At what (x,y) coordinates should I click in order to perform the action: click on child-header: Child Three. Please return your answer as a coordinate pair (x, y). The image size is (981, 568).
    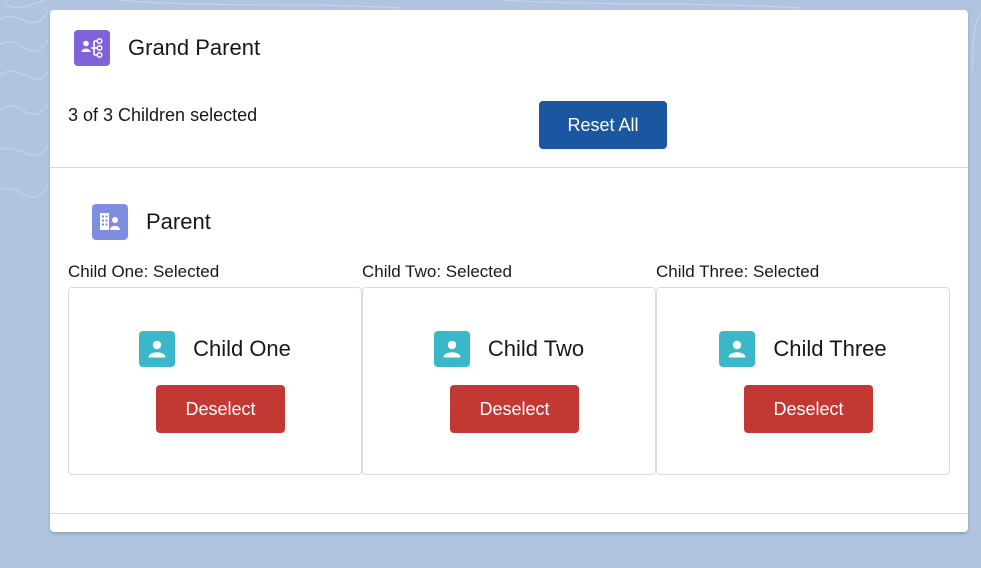
    Looking at the image, I should click on (803, 349).